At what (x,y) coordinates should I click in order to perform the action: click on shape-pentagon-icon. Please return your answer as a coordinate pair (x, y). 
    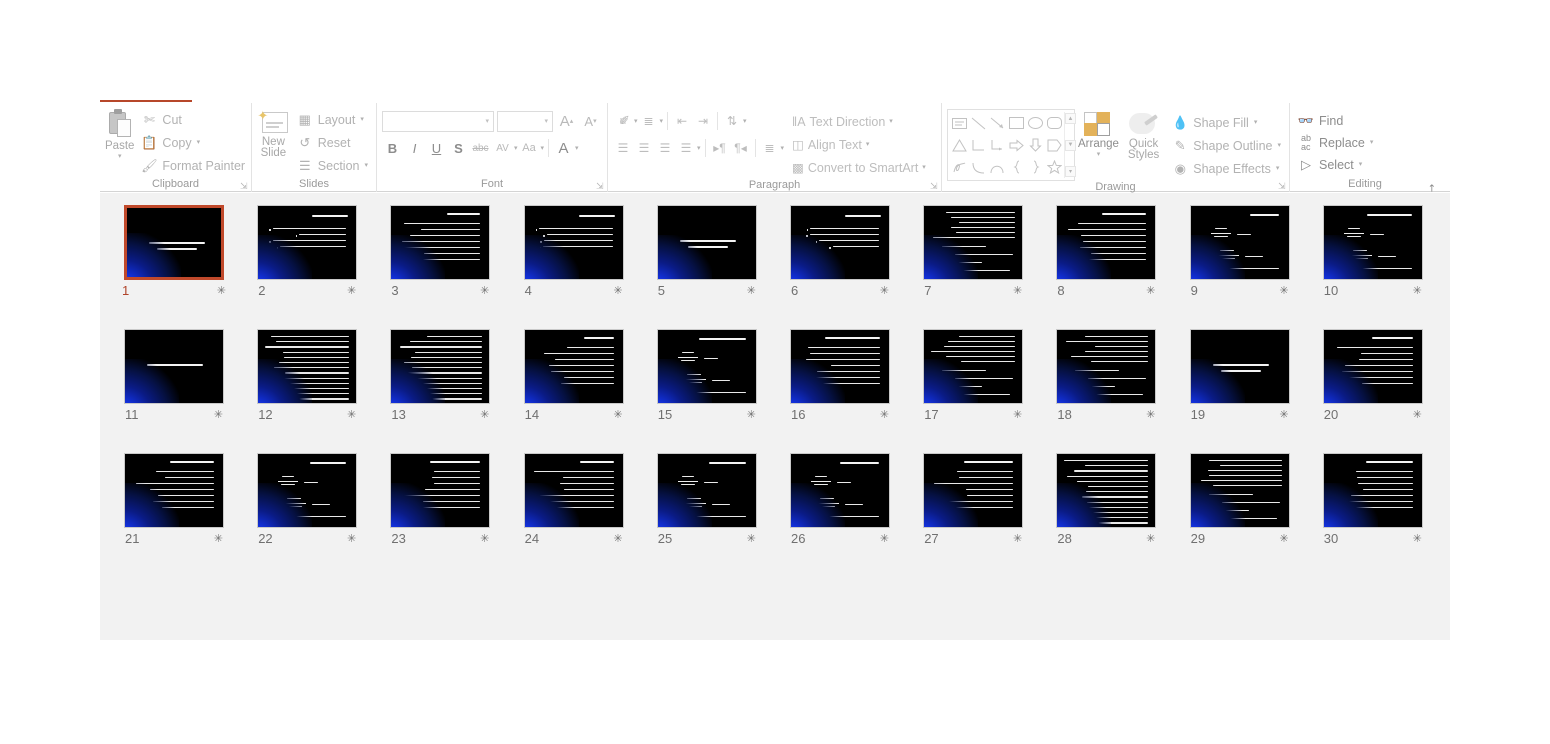
    Looking at the image, I should click on (1054, 145).